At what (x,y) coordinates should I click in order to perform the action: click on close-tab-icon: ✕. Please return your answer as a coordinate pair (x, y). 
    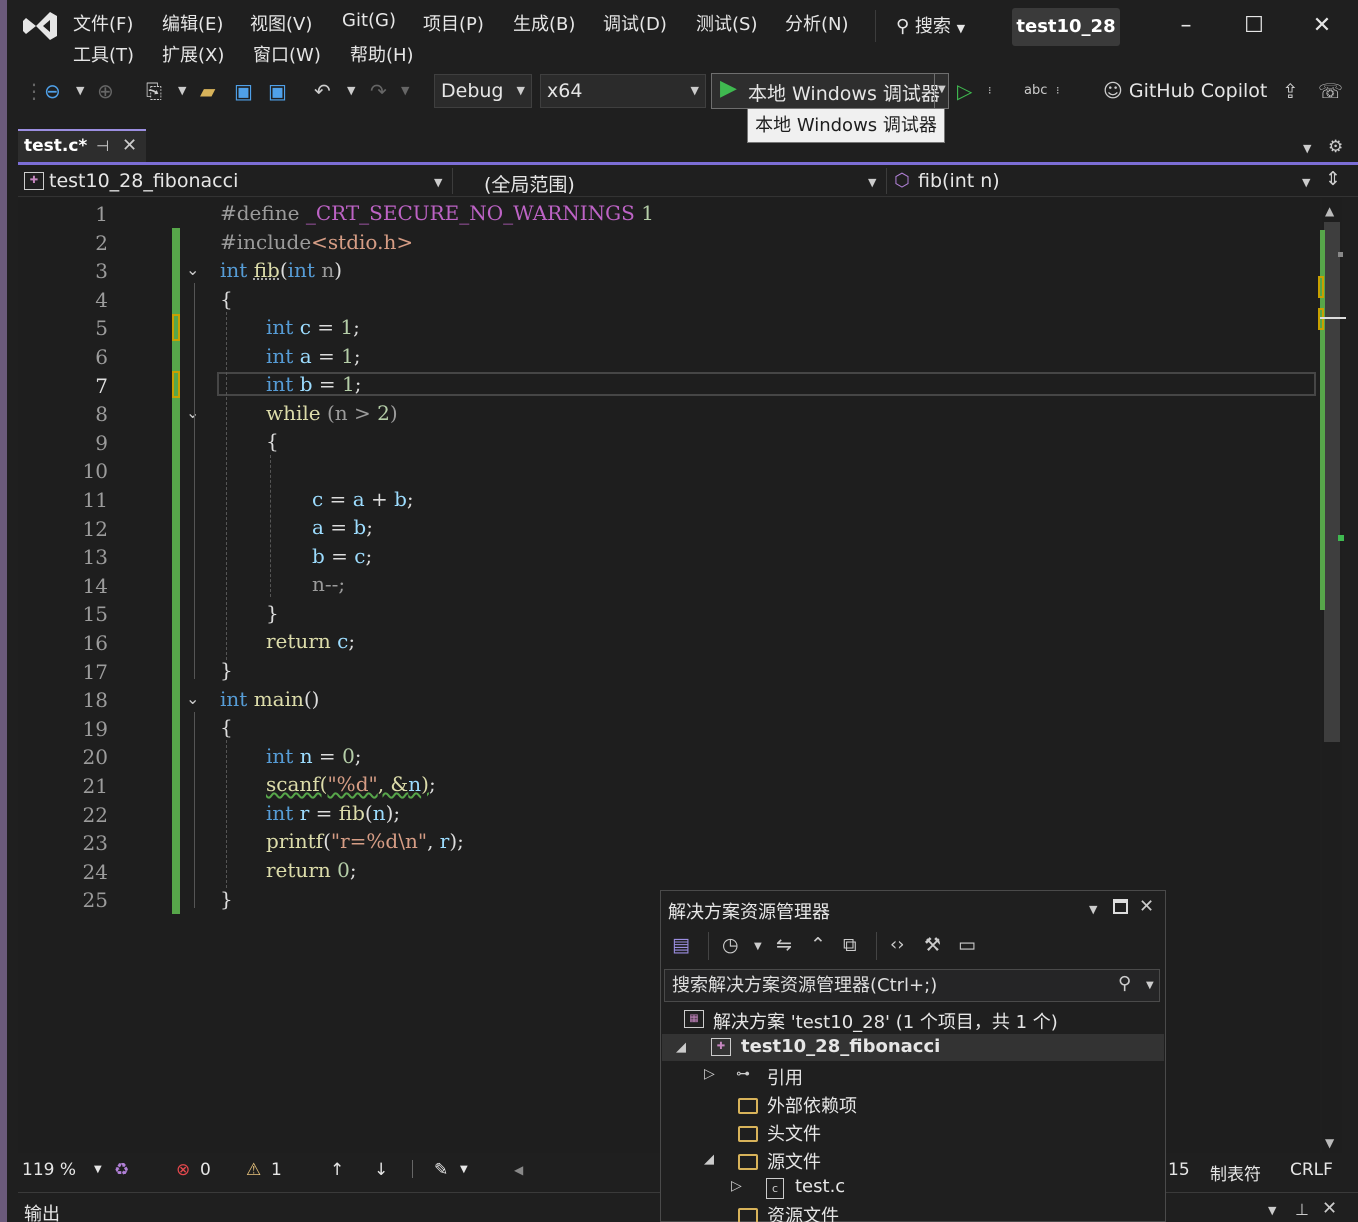
    Looking at the image, I should click on (129, 145).